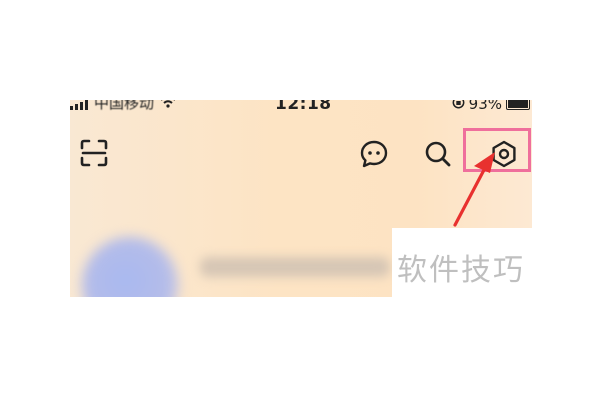 This screenshot has height=400, width=600. I want to click on carrier-group: 中国移动, so click(123, 105).